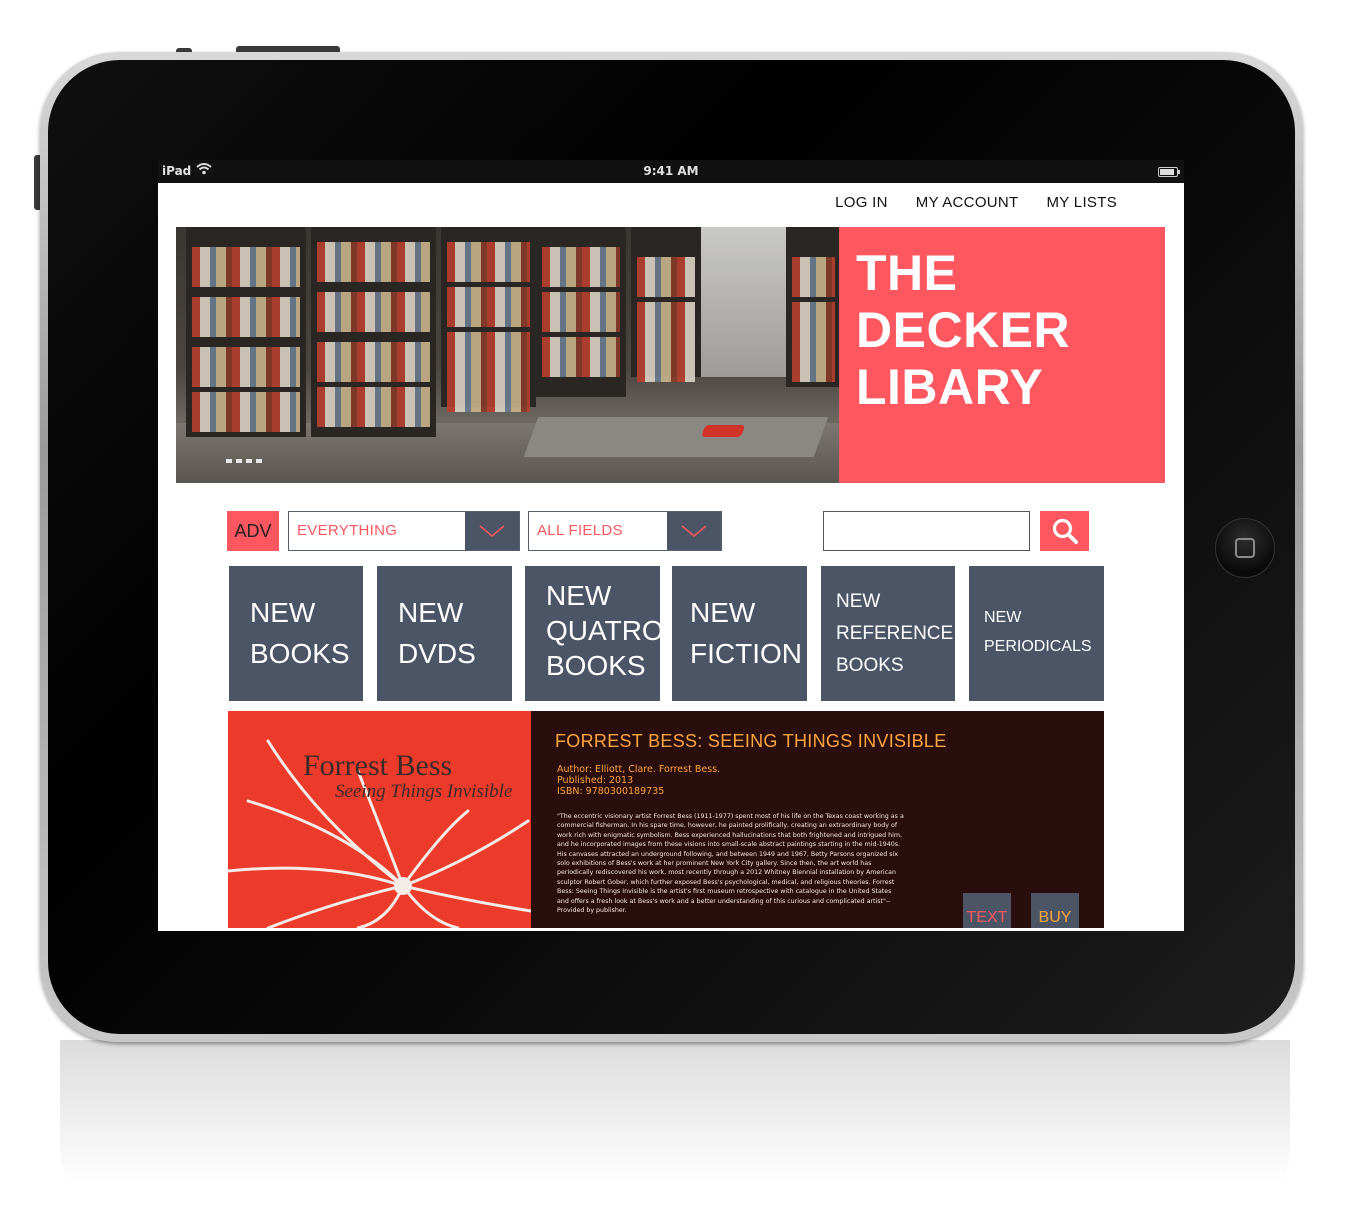 The height and width of the screenshot is (1213, 1358). I want to click on cover-subtitle: Seeing Things Invisible, so click(424, 791).